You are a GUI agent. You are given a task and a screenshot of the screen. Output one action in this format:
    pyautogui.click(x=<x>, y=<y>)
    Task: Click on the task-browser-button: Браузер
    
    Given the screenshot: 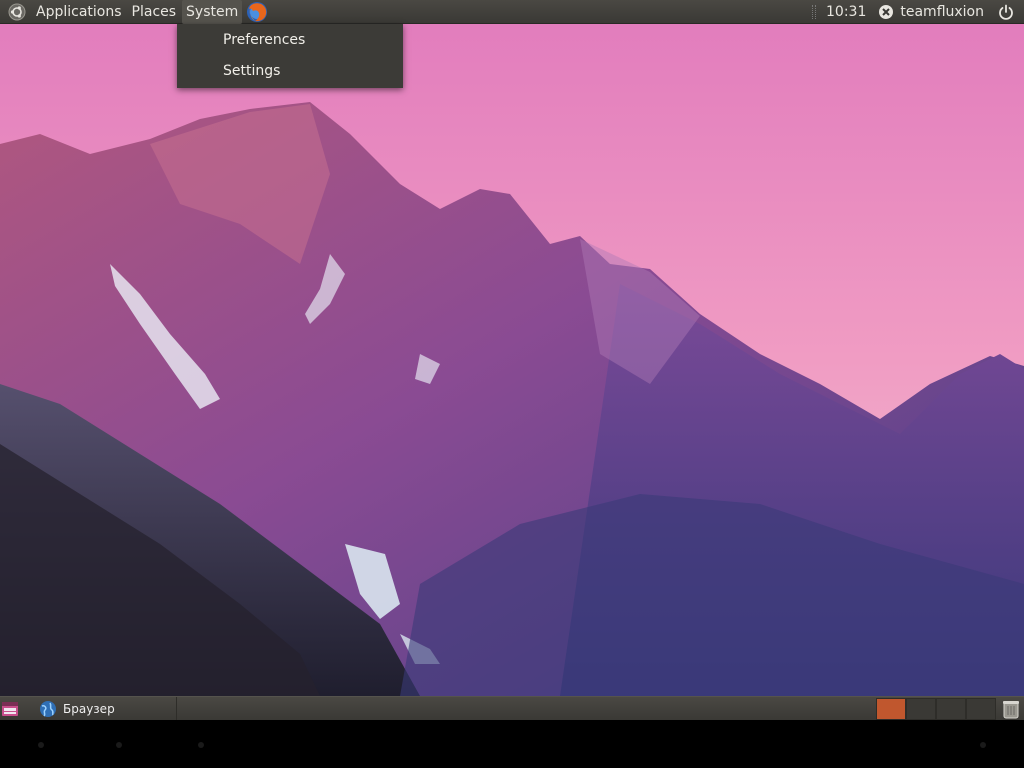 What is the action you would take?
    pyautogui.click(x=105, y=708)
    